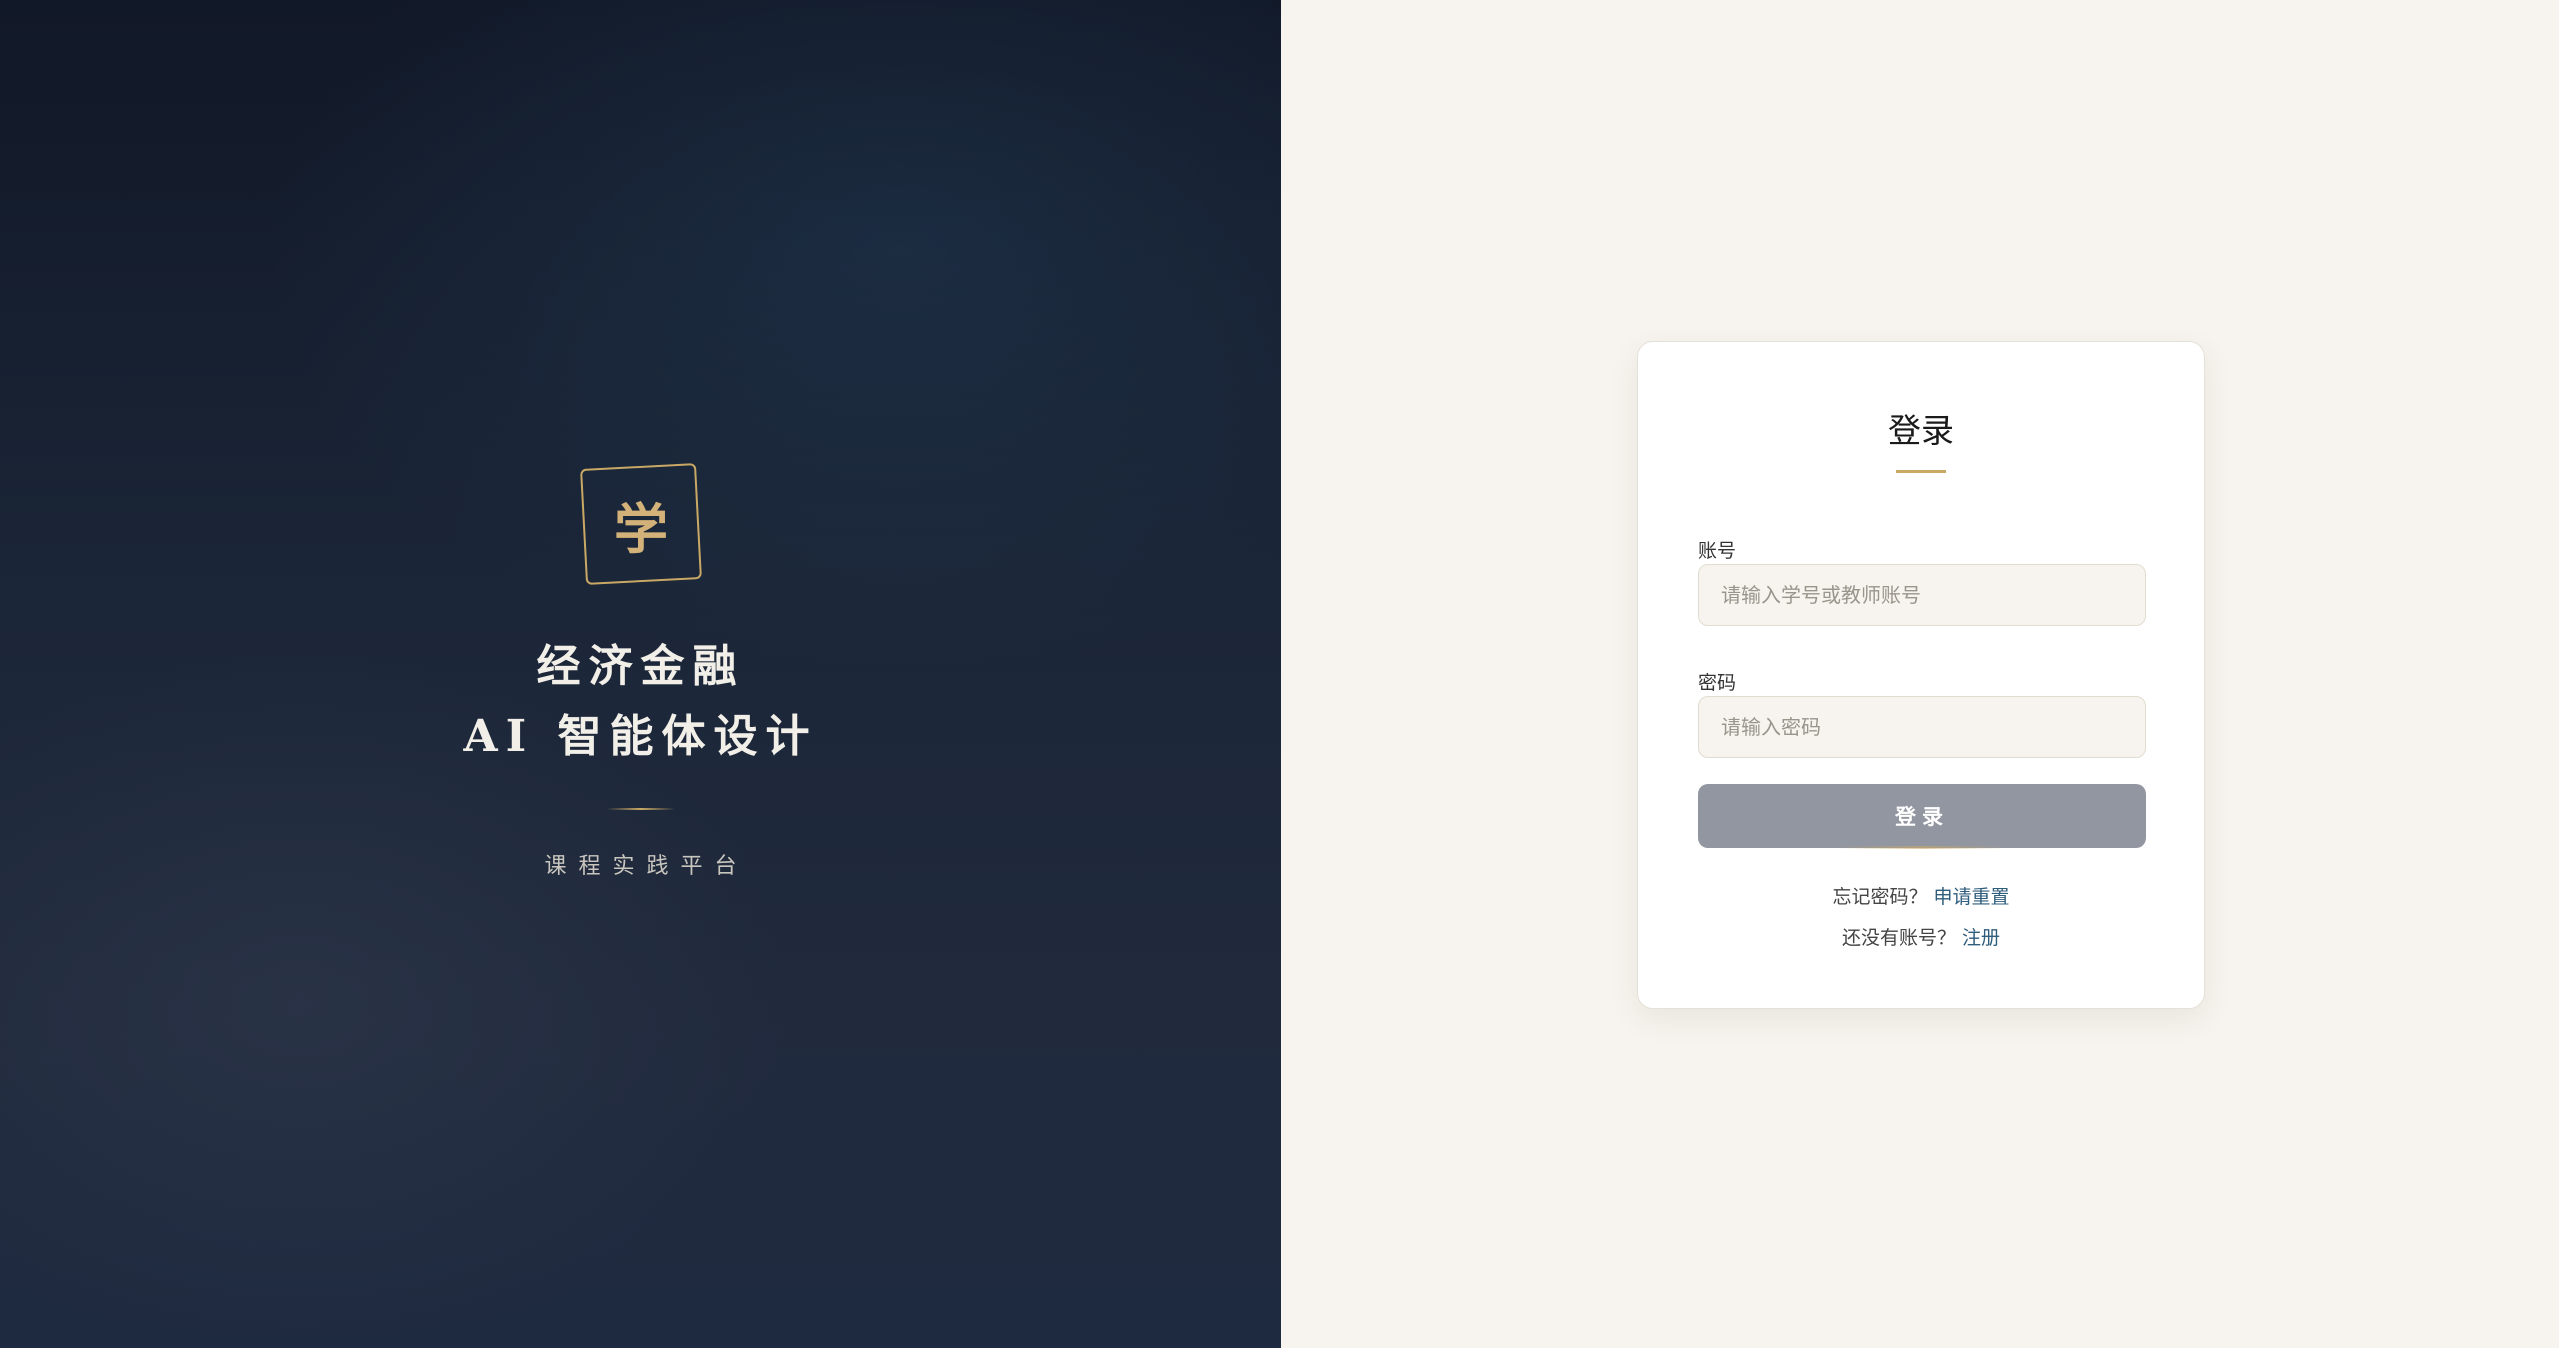 Image resolution: width=2559 pixels, height=1348 pixels. I want to click on account-input, so click(1922, 595).